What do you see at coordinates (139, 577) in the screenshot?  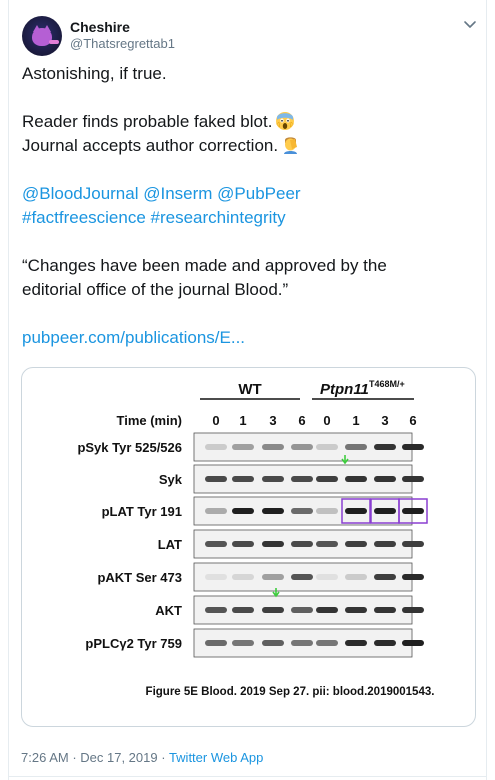 I see `blot-row-label: pAKT Ser 473` at bounding box center [139, 577].